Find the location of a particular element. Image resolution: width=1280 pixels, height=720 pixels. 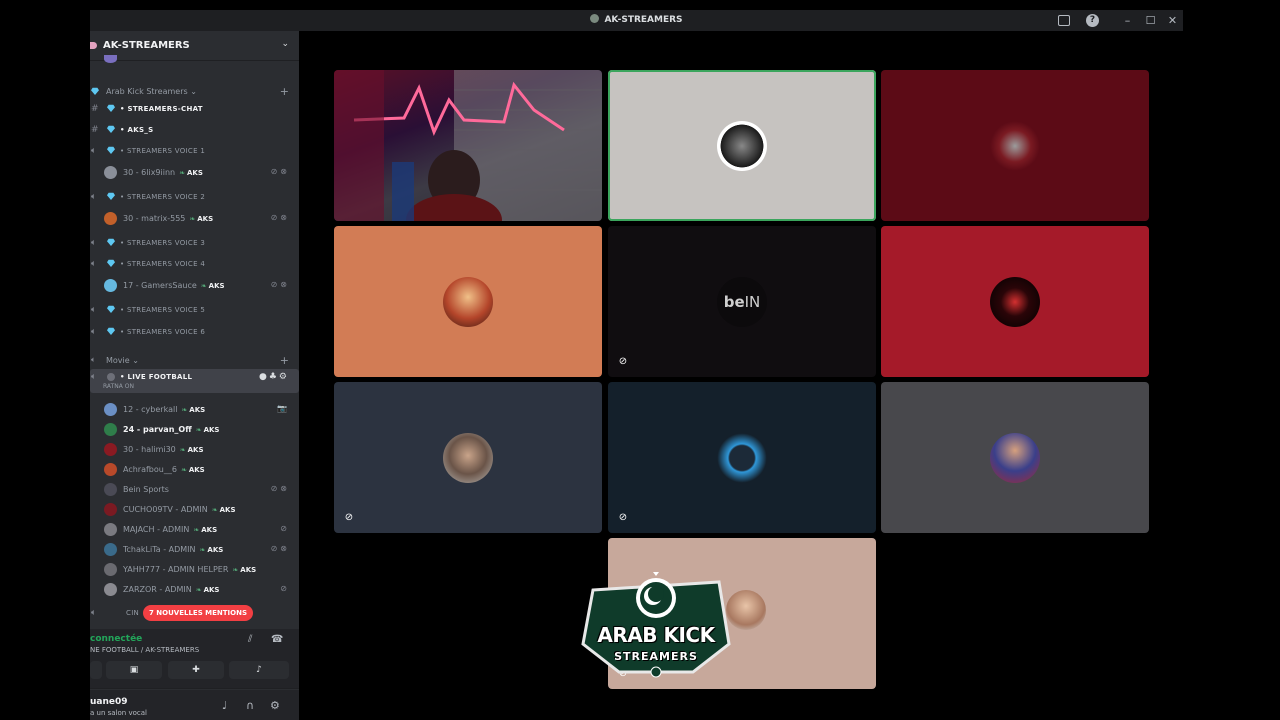

screen-share-icon: ▣ is located at coordinates (134, 670).